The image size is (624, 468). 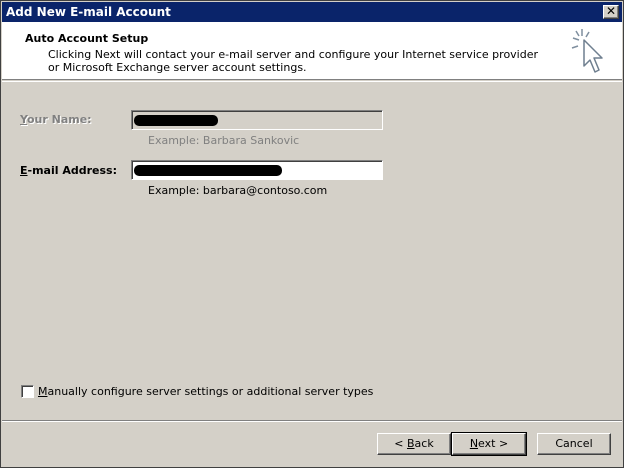 I want to click on window-title: Add New E-mail Account, so click(x=88, y=12).